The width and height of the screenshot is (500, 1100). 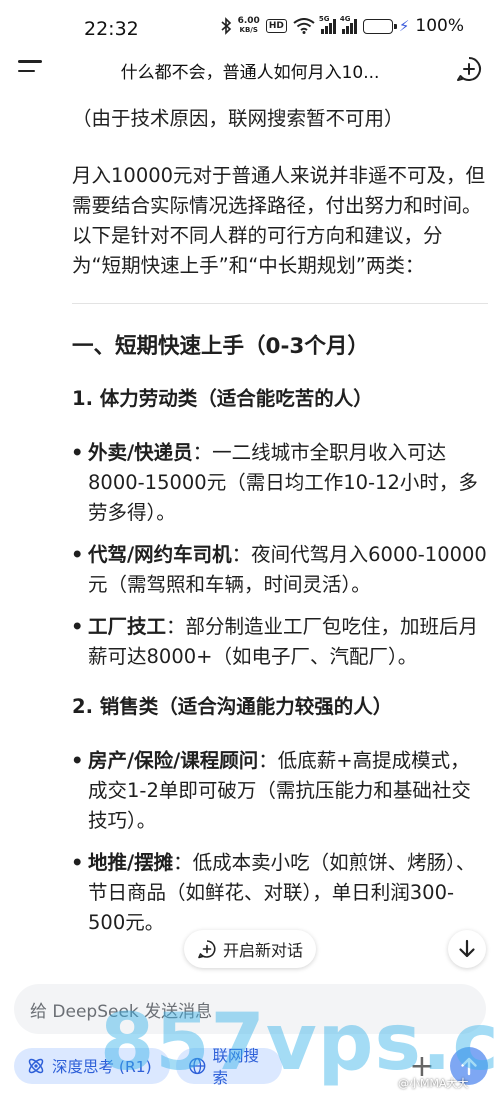 What do you see at coordinates (276, 26) in the screenshot?
I see `hd-badge: HD` at bounding box center [276, 26].